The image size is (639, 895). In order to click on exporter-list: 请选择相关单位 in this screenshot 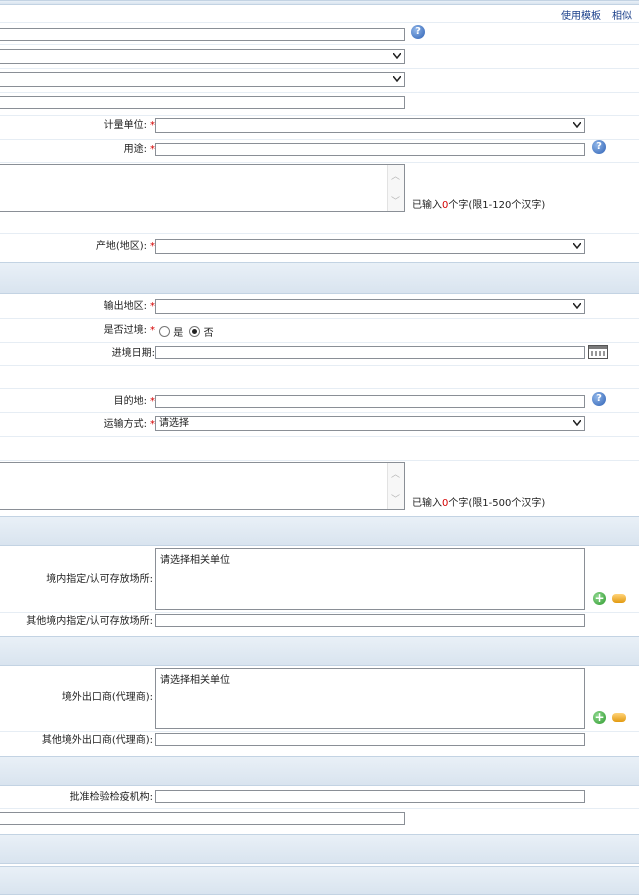, I will do `click(370, 698)`.